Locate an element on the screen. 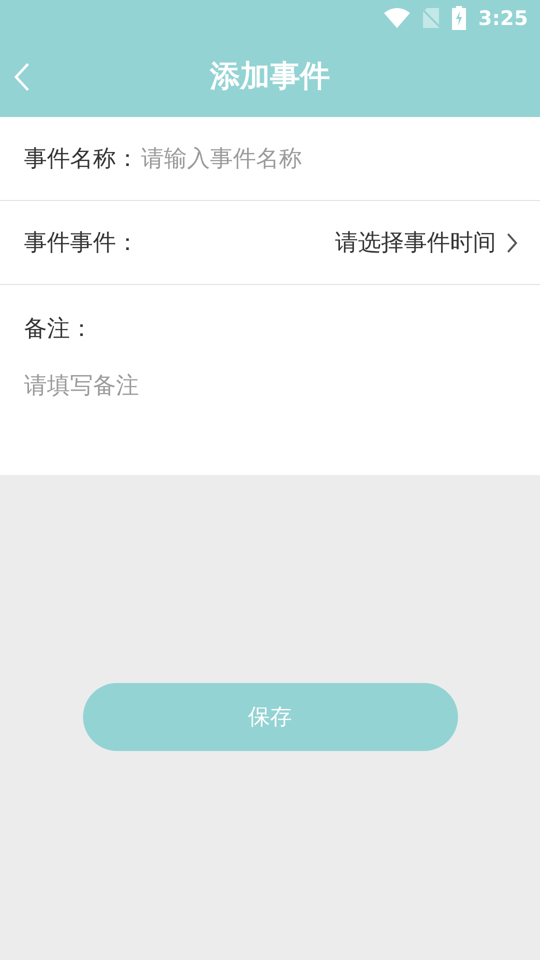  field-label: 事件事件： is located at coordinates (81, 243).